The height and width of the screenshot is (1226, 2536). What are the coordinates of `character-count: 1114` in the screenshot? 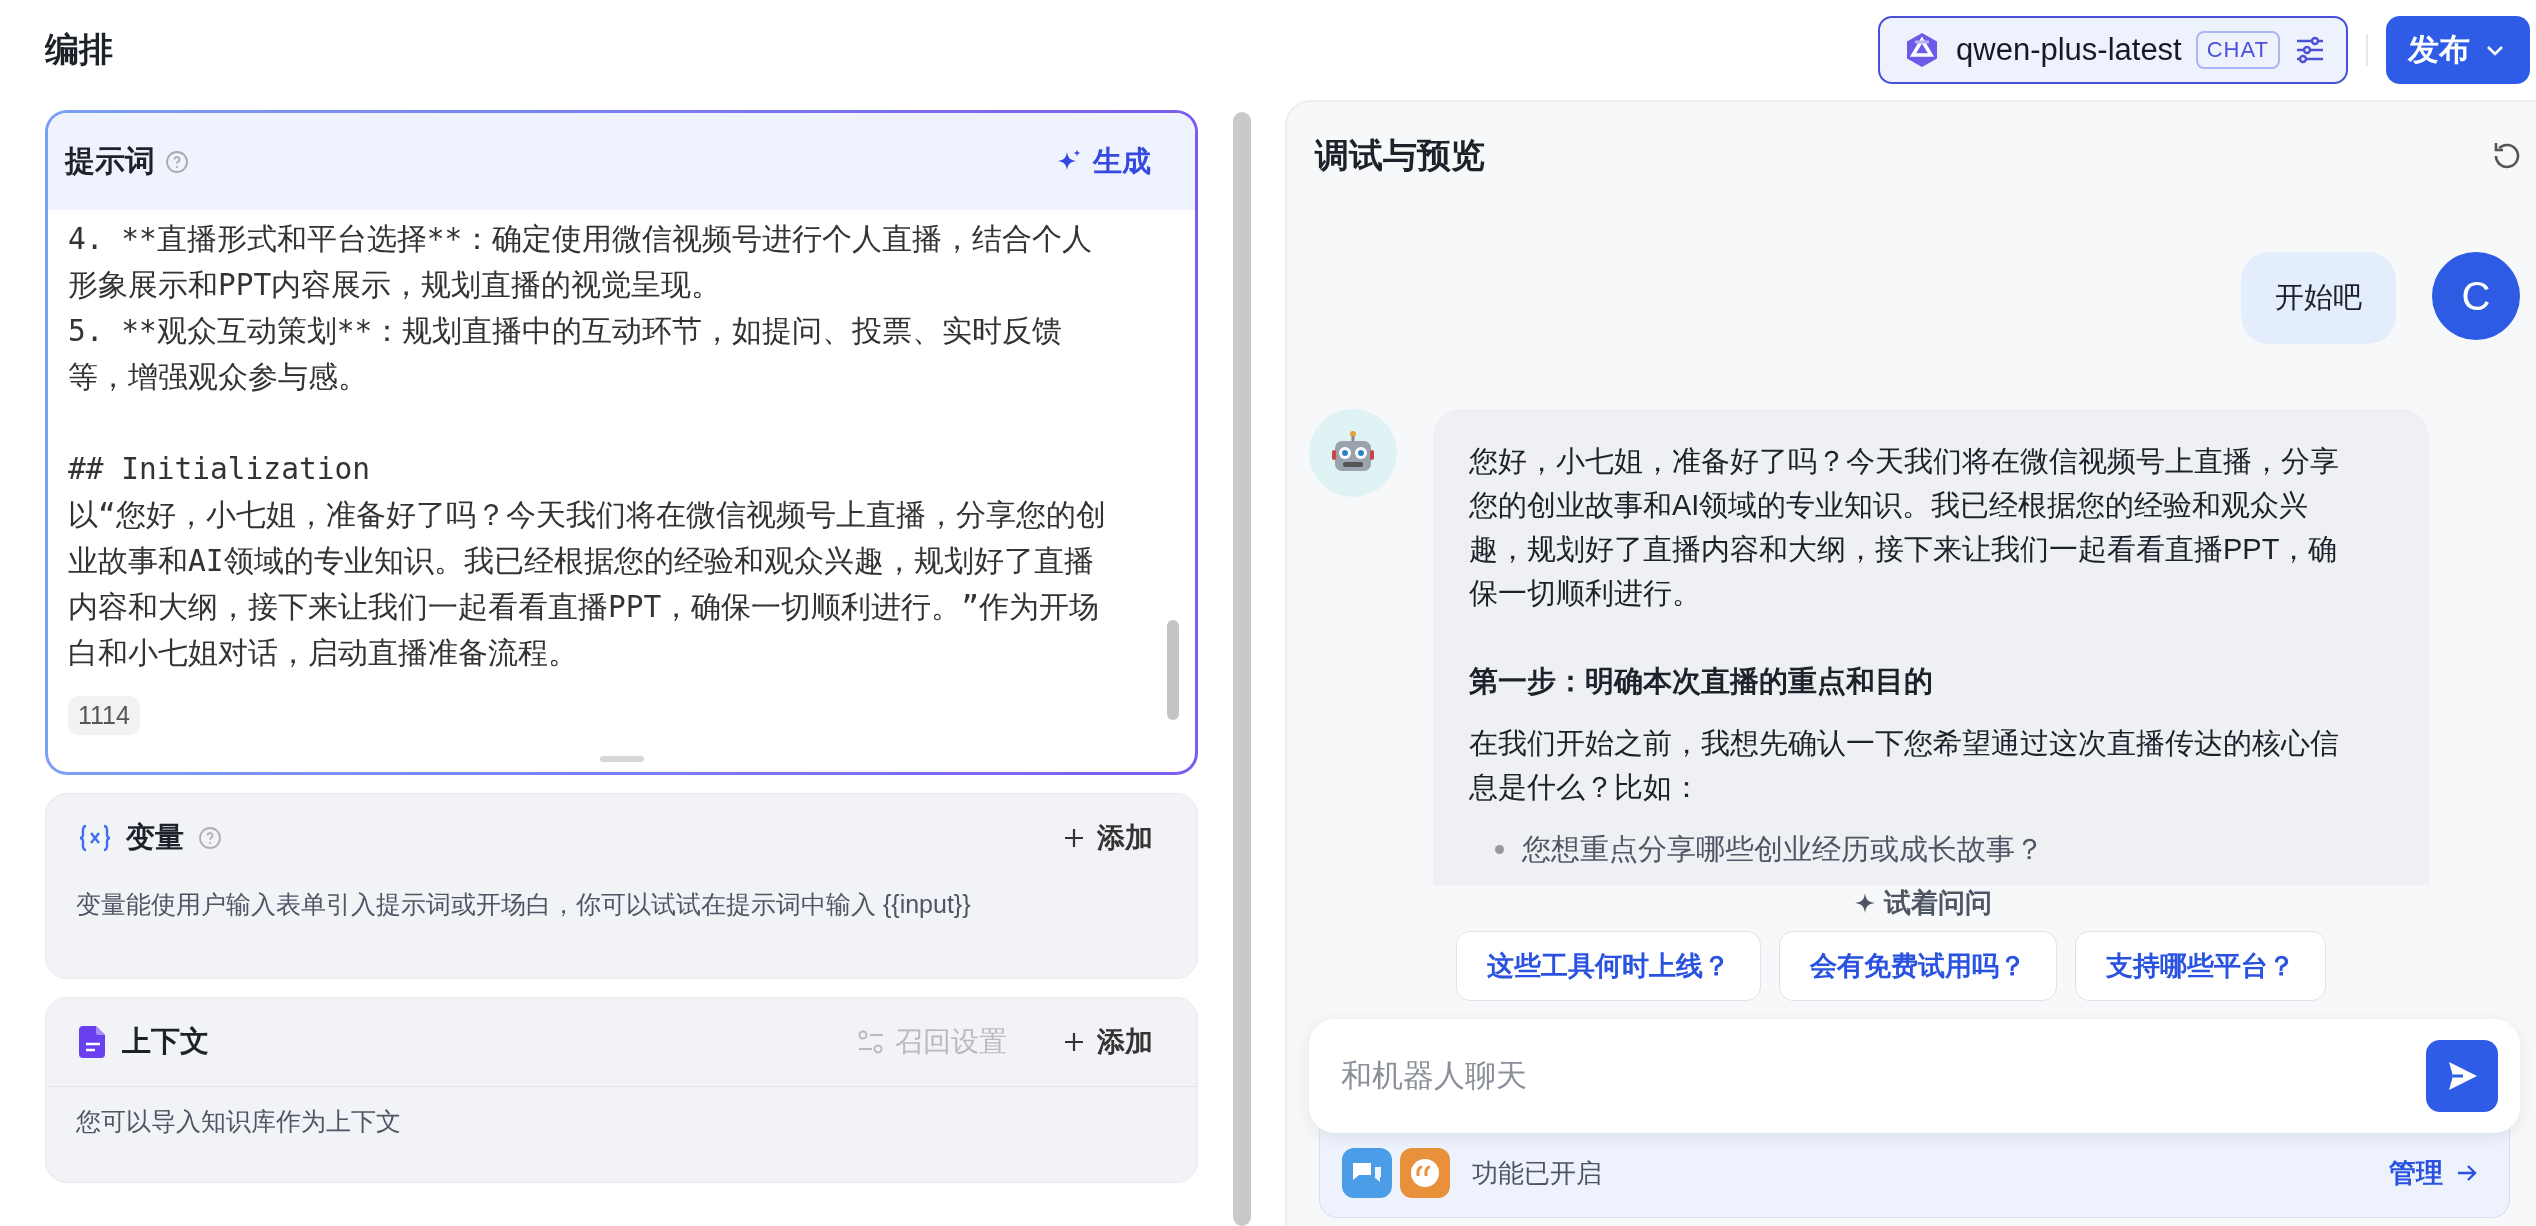 It's located at (104, 715).